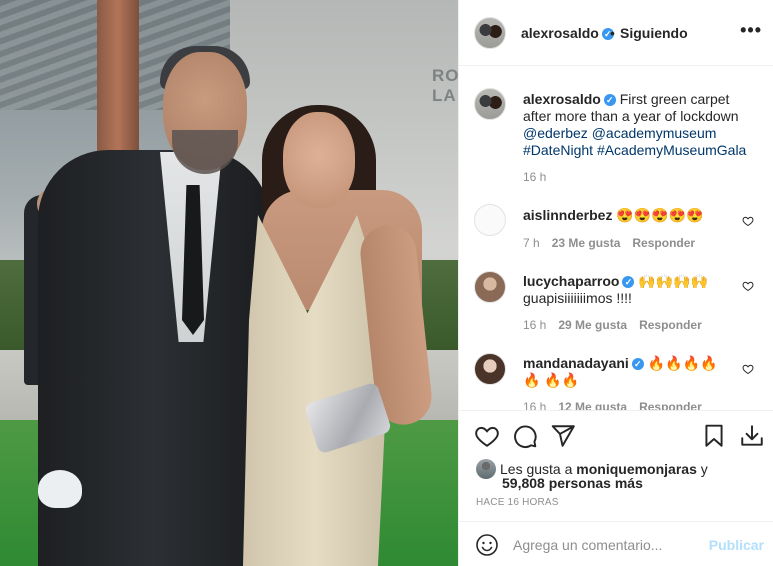 This screenshot has width=773, height=566. Describe the element at coordinates (579, 281) in the screenshot. I see `comment-username: lucychaparroo ✓` at that location.